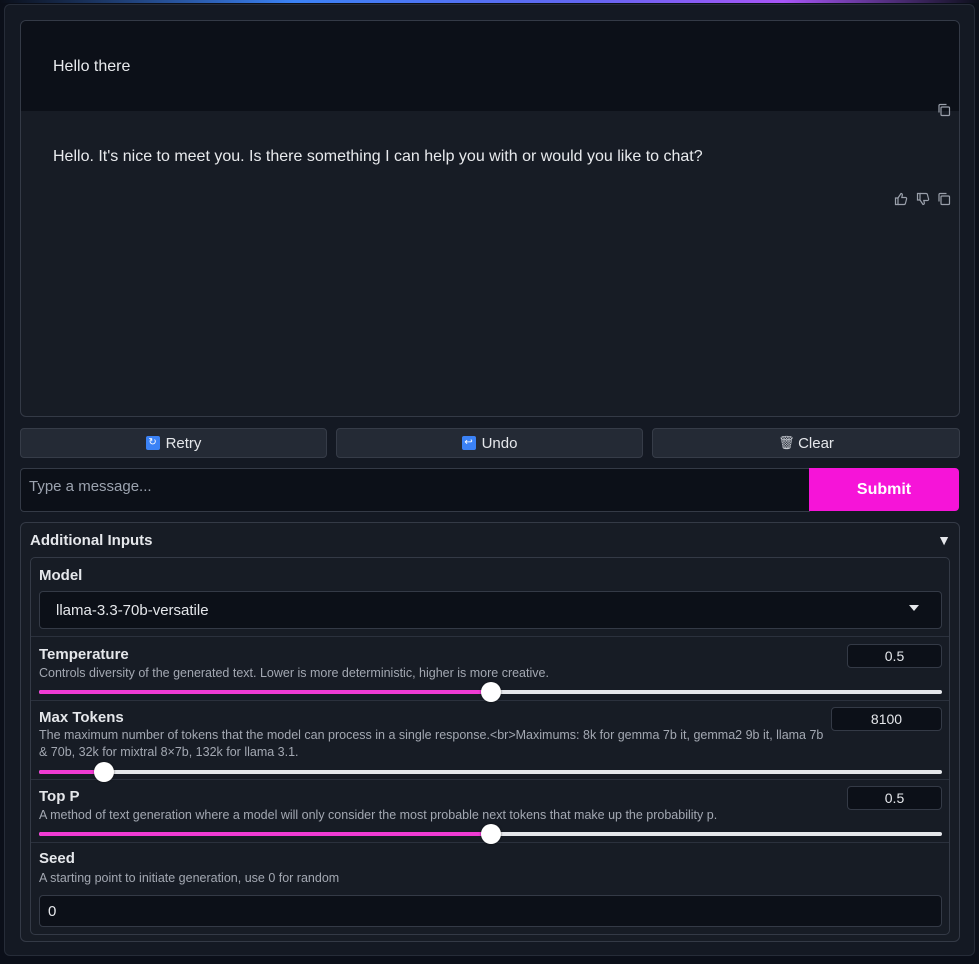 Image resolution: width=979 pixels, height=964 pixels. What do you see at coordinates (914, 608) in the screenshot?
I see `chevron-down-icon` at bounding box center [914, 608].